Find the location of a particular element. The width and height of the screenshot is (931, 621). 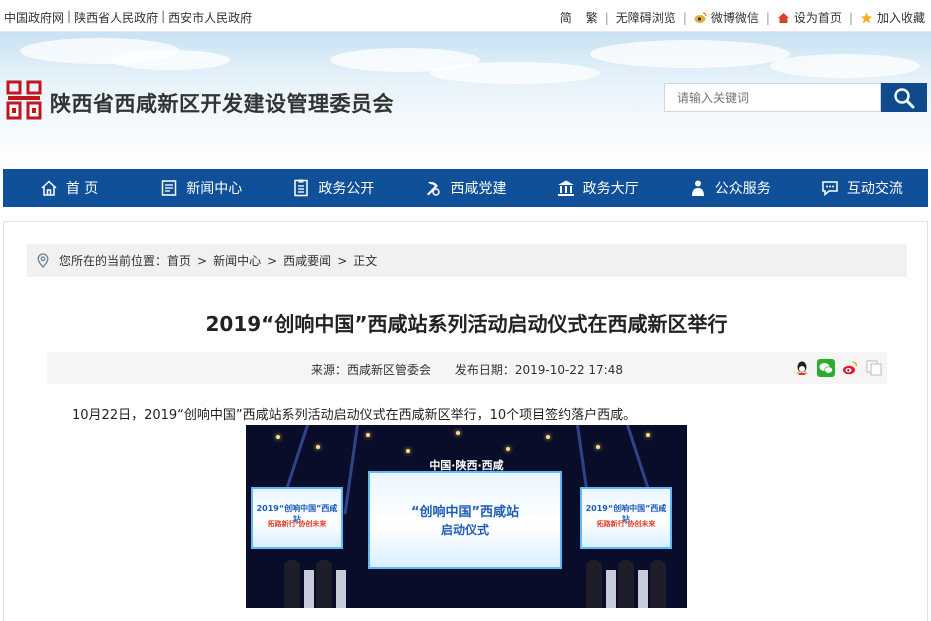

link-gov-cn: 中国政府网 is located at coordinates (34, 17).